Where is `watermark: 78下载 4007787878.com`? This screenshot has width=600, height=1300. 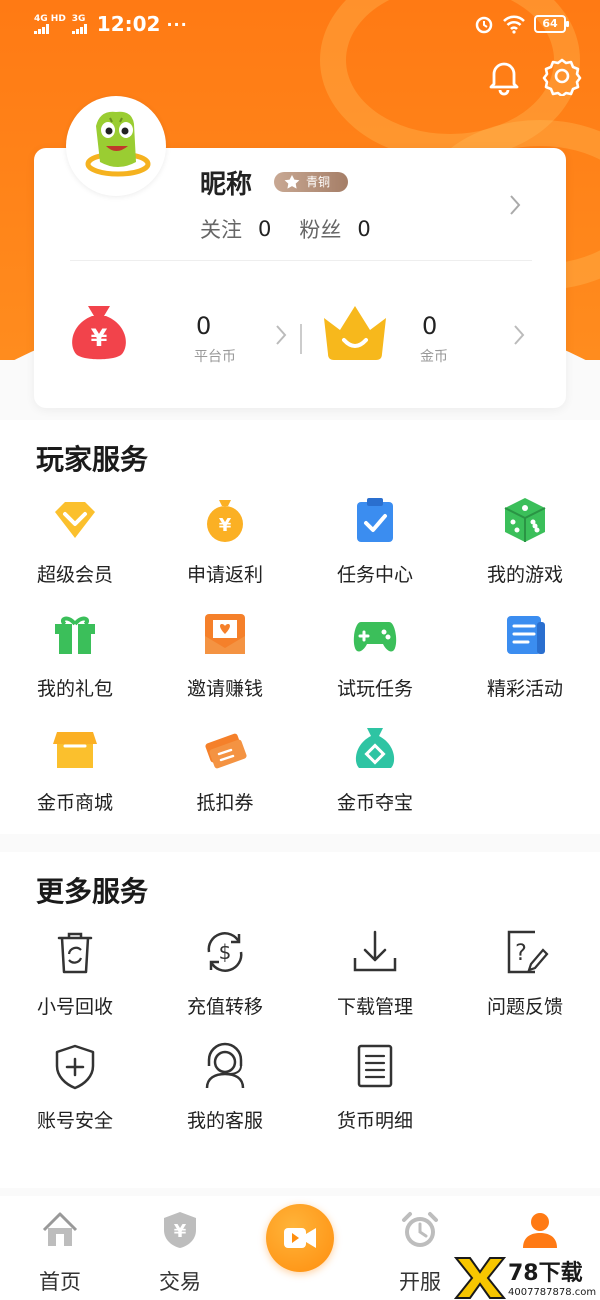
watermark: 78下载 4007787878.com is located at coordinates (525, 1277).